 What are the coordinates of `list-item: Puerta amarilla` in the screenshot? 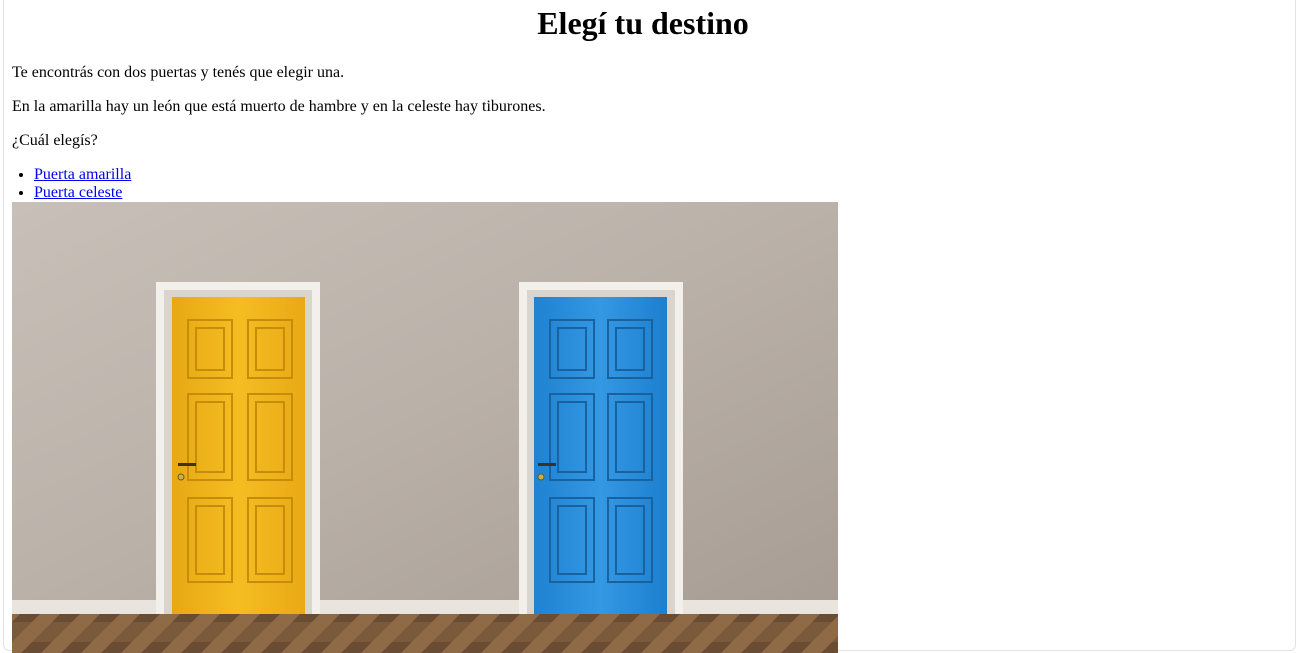 It's located at (82, 175).